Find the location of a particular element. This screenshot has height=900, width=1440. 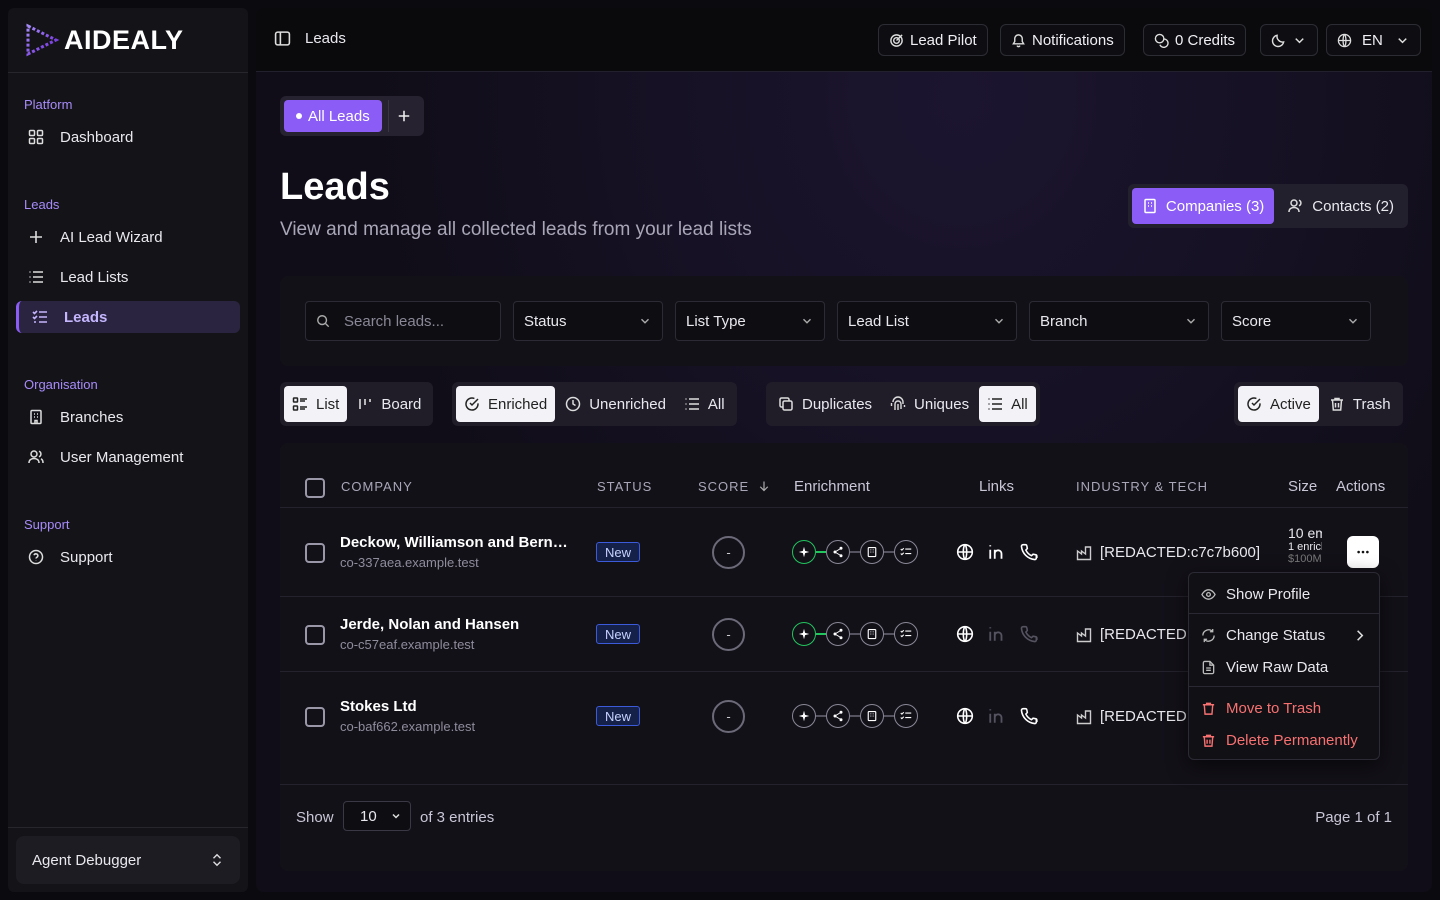

header-company: COMPANY is located at coordinates (377, 486).